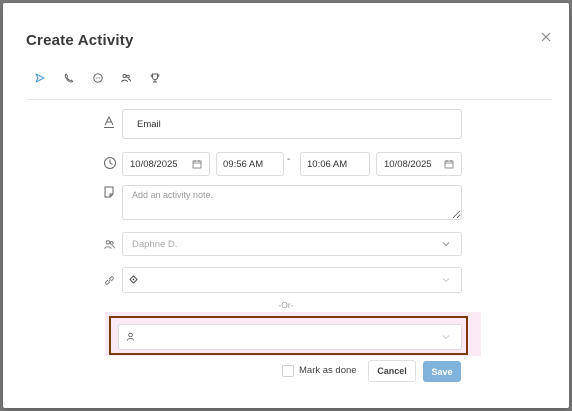 This screenshot has height=411, width=572. I want to click on related-record-select, so click(292, 280).